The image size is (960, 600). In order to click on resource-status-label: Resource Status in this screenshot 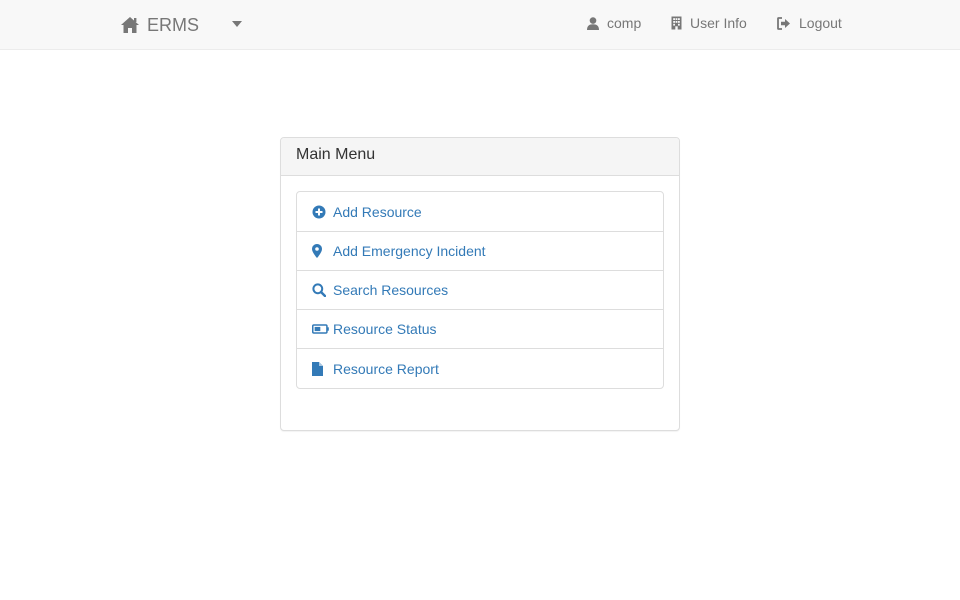, I will do `click(385, 329)`.